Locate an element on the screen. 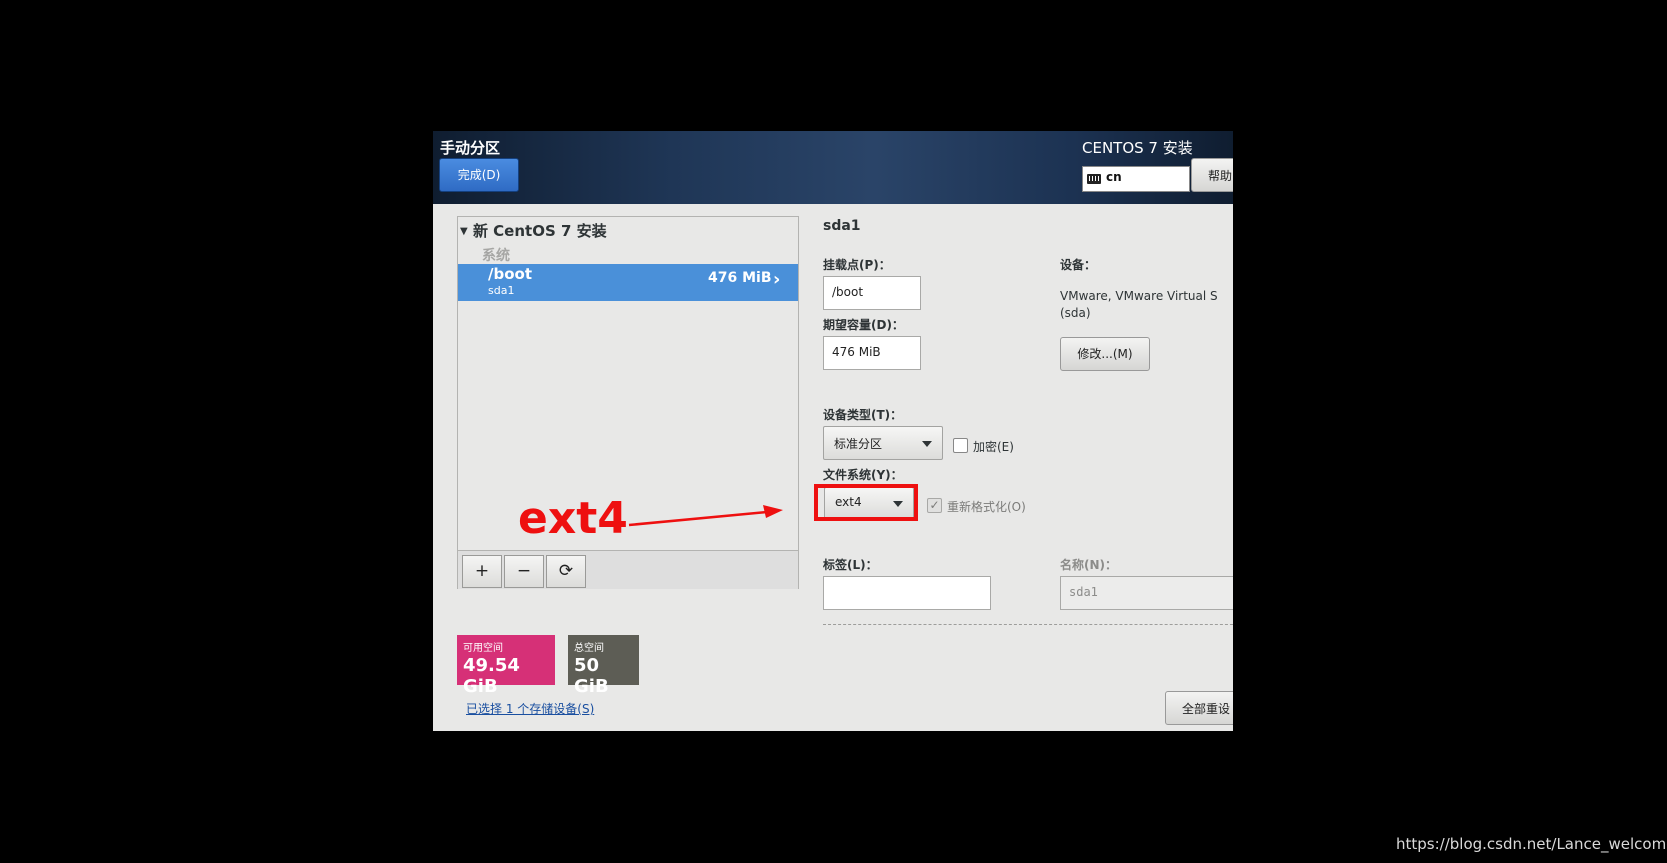  available-space-label: 可用空间 is located at coordinates (483, 648).